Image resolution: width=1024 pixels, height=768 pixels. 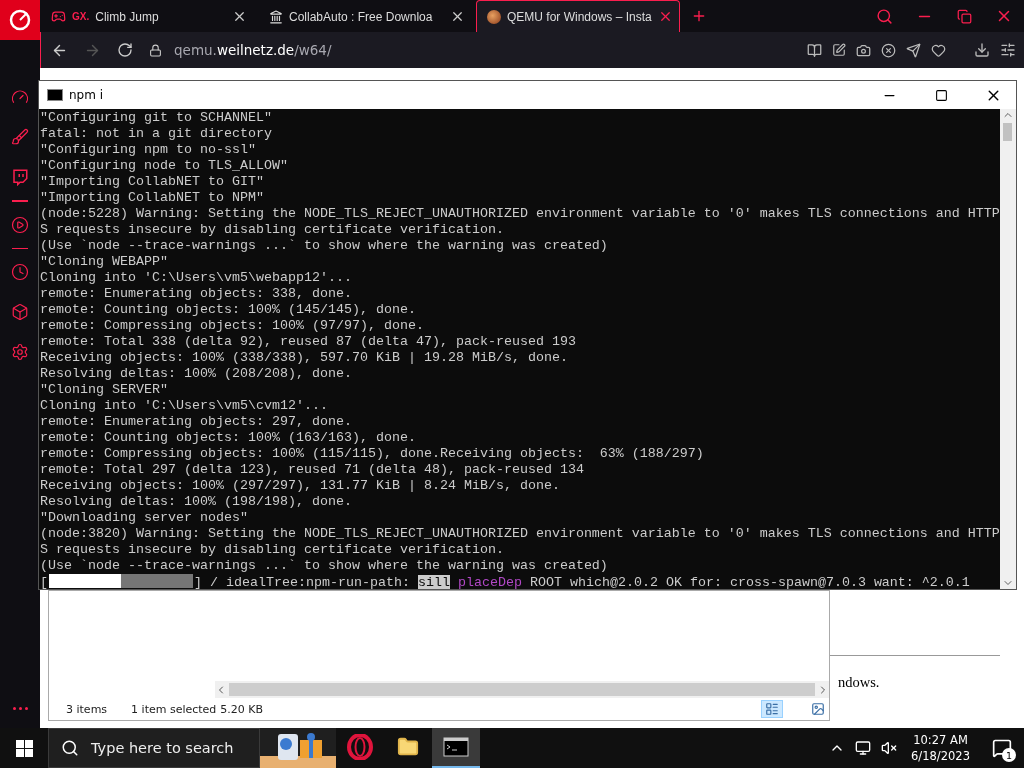 I want to click on log-topic: placeDep, so click(x=489, y=582).